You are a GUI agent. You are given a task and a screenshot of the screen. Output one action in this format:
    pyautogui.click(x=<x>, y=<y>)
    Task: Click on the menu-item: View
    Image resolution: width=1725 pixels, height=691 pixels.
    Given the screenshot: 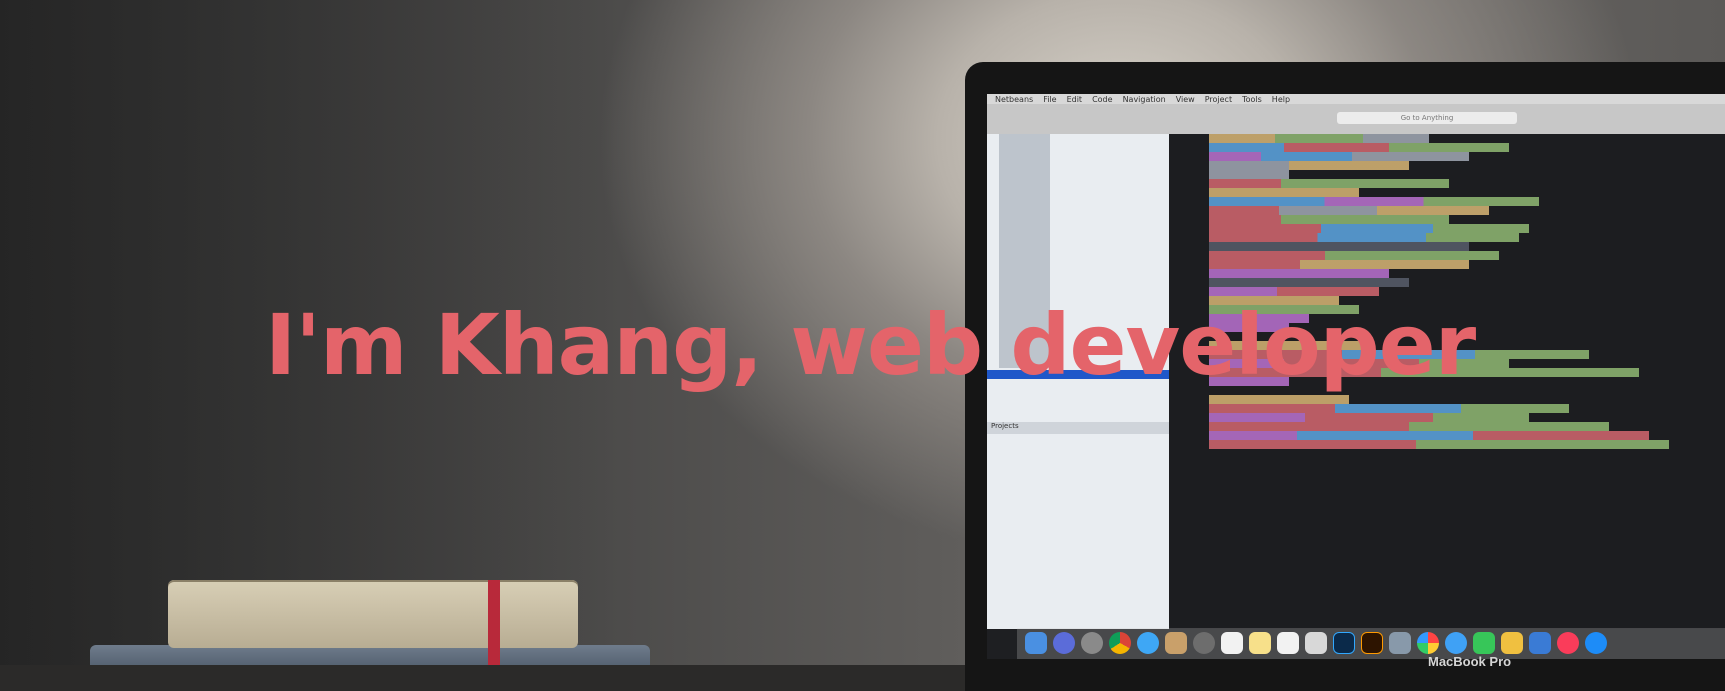 What is the action you would take?
    pyautogui.click(x=1185, y=99)
    